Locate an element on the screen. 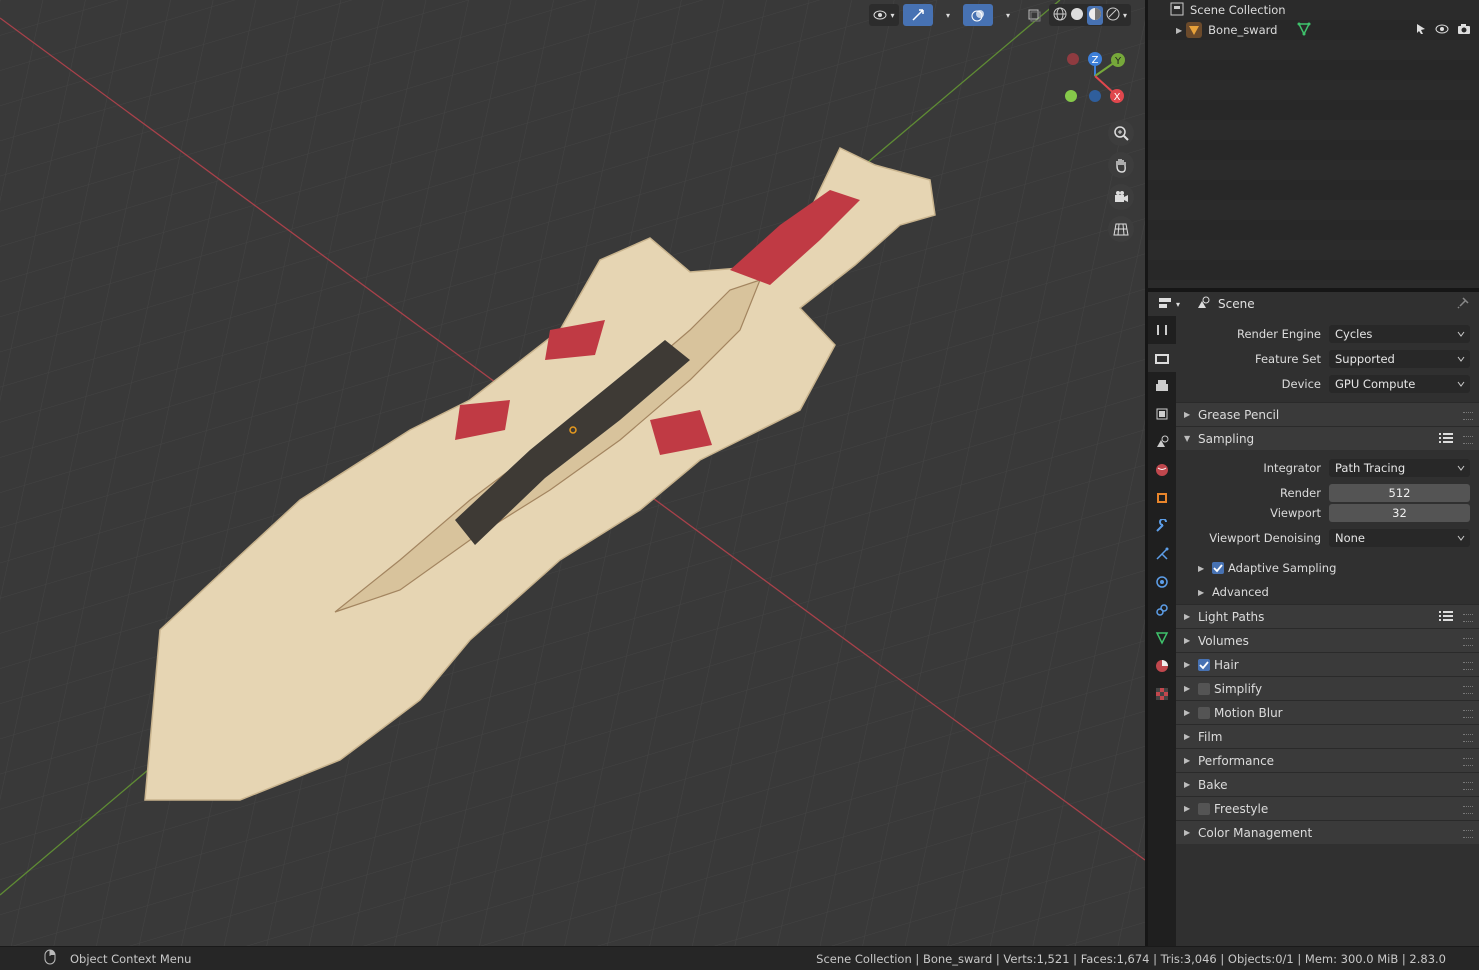 Image resolution: width=1479 pixels, height=970 pixels. gizmo-x-label: X is located at coordinates (1117, 97).